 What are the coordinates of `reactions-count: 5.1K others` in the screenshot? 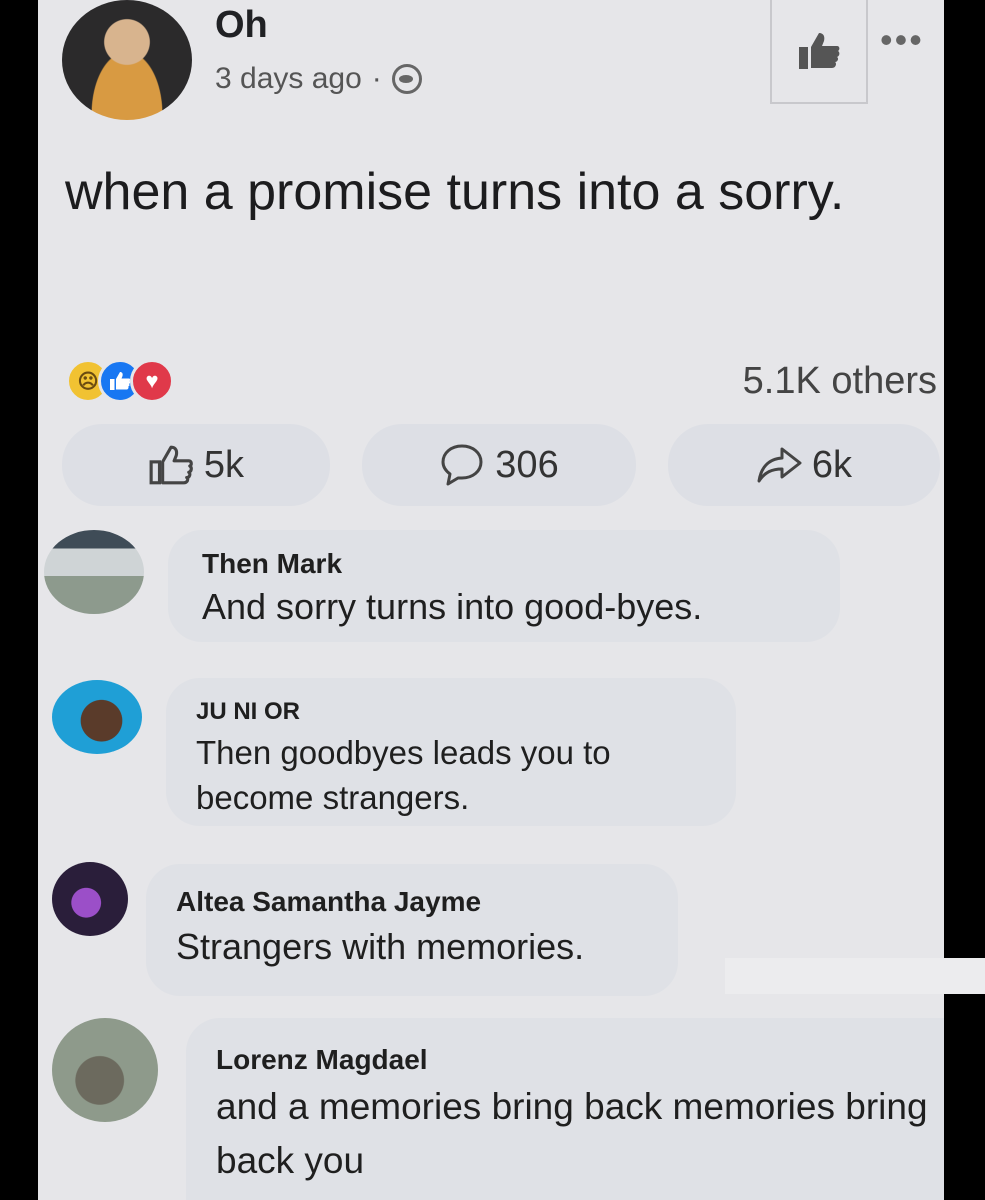 It's located at (840, 381).